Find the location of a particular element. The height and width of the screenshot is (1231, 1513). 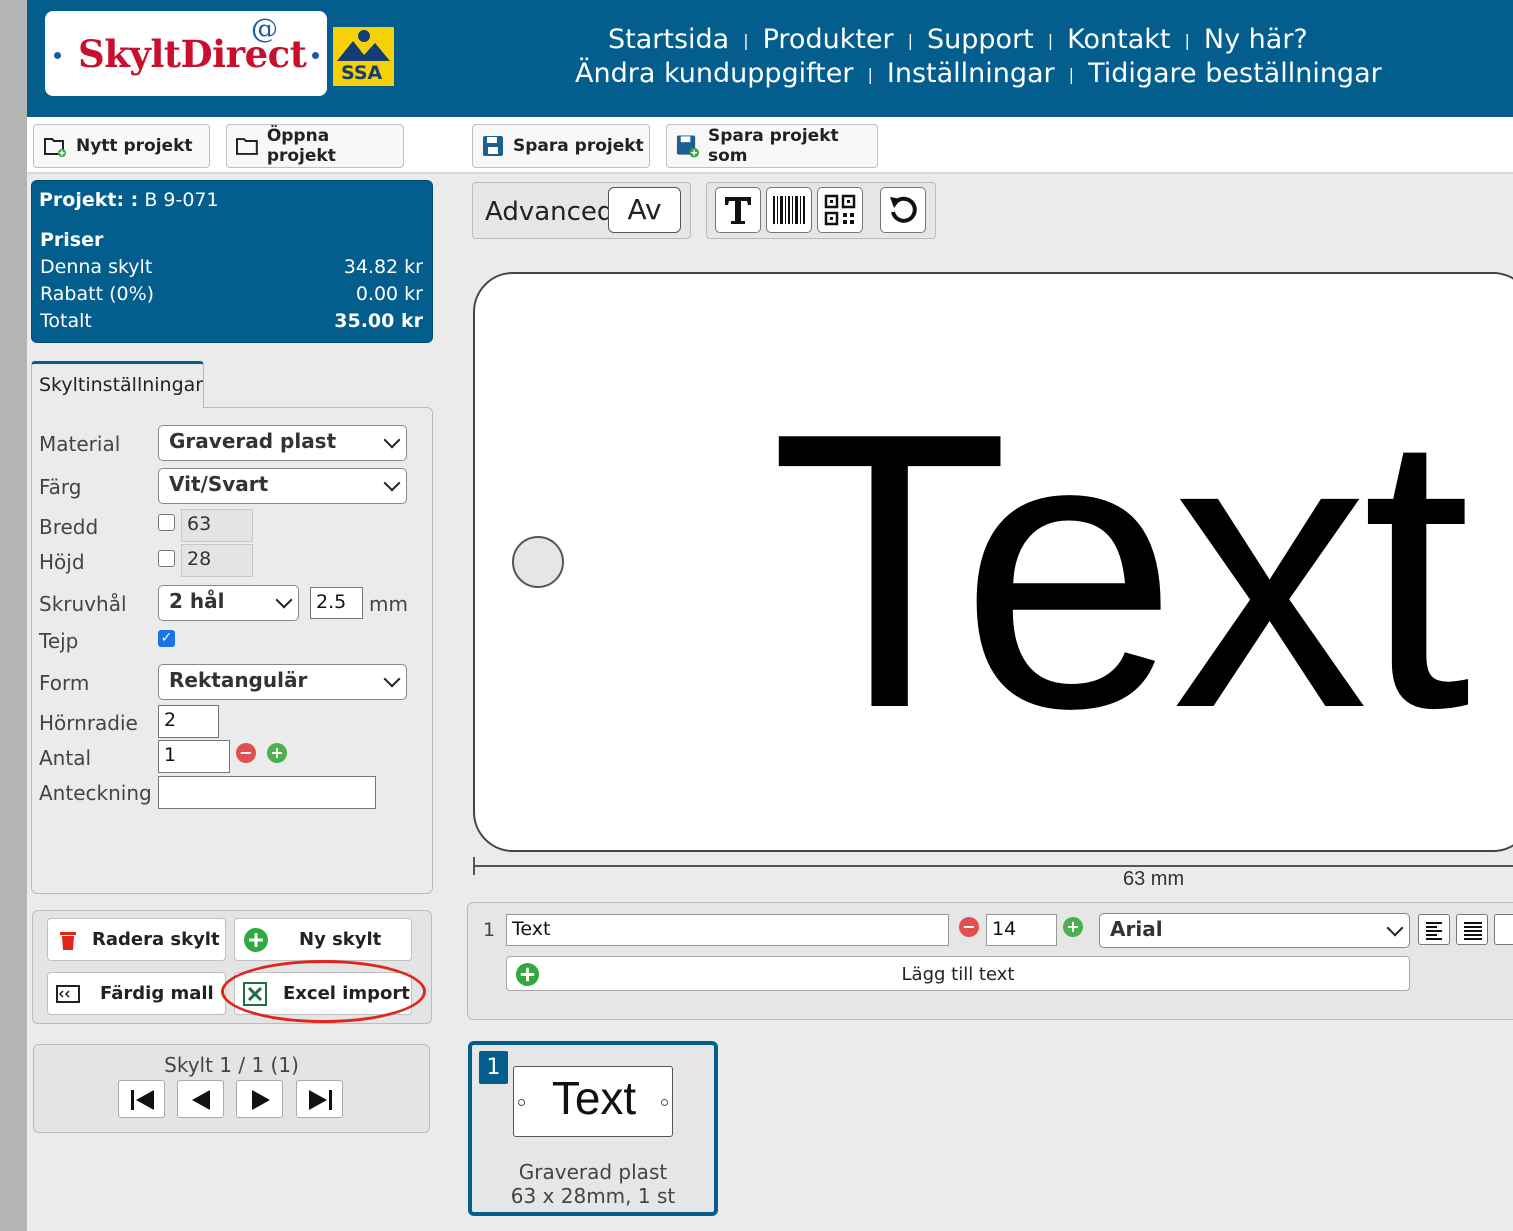

screw-hole-select: 2 hål is located at coordinates (228, 603).